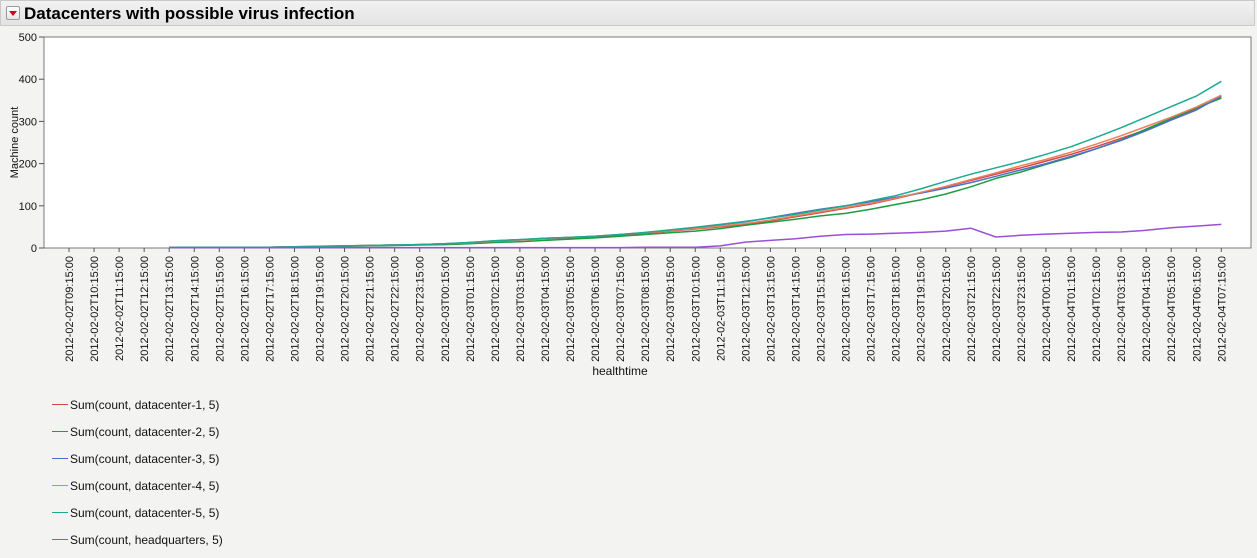 This screenshot has height=558, width=1257. Describe the element at coordinates (28, 165) in the screenshot. I see `y-tick-label: 200` at that location.